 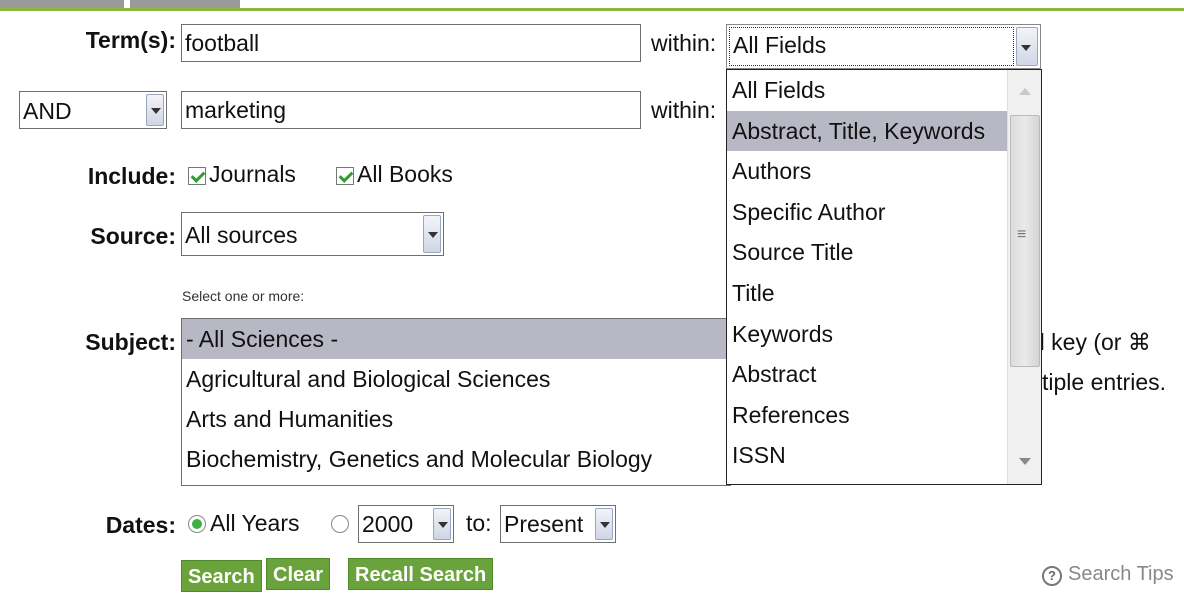 I want to click on within-option: Authors, so click(x=867, y=171).